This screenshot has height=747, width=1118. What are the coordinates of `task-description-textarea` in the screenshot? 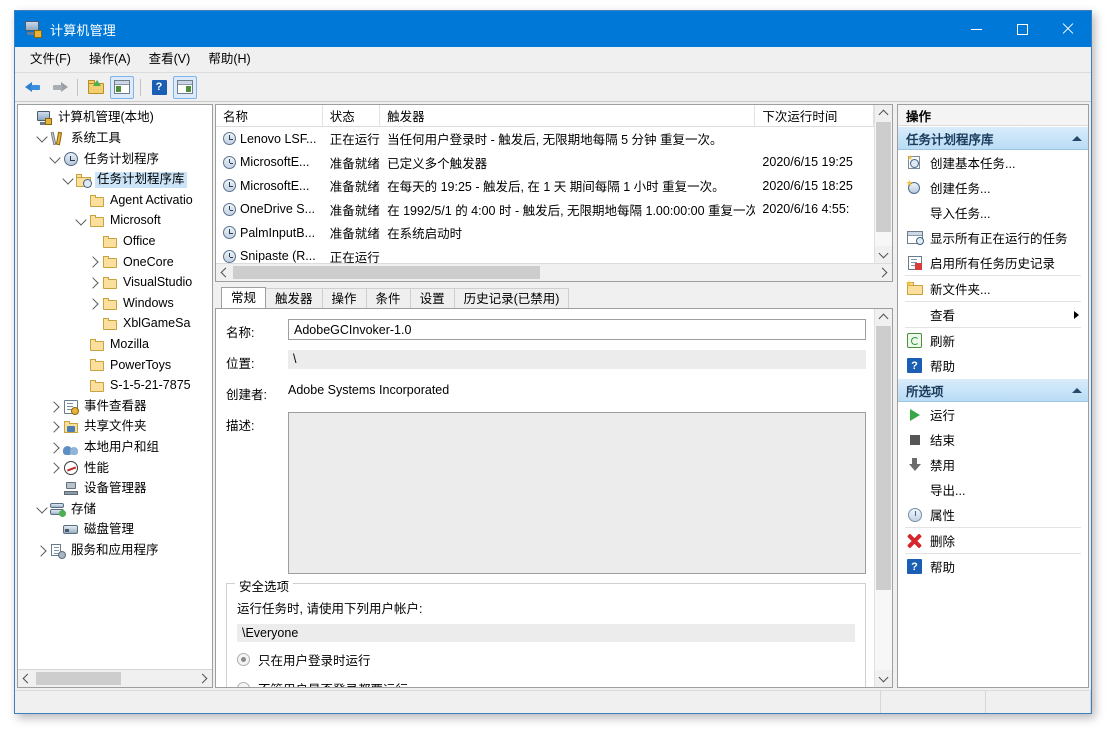 It's located at (577, 493).